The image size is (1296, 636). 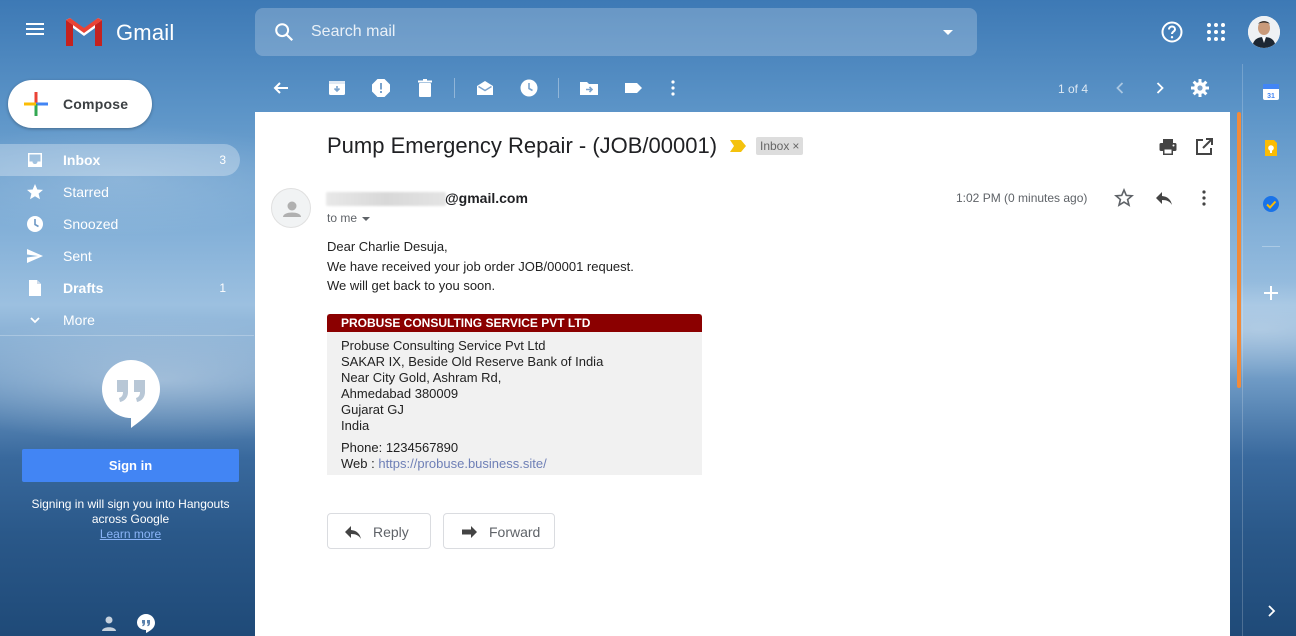 I want to click on apps-icon, so click(x=1216, y=32).